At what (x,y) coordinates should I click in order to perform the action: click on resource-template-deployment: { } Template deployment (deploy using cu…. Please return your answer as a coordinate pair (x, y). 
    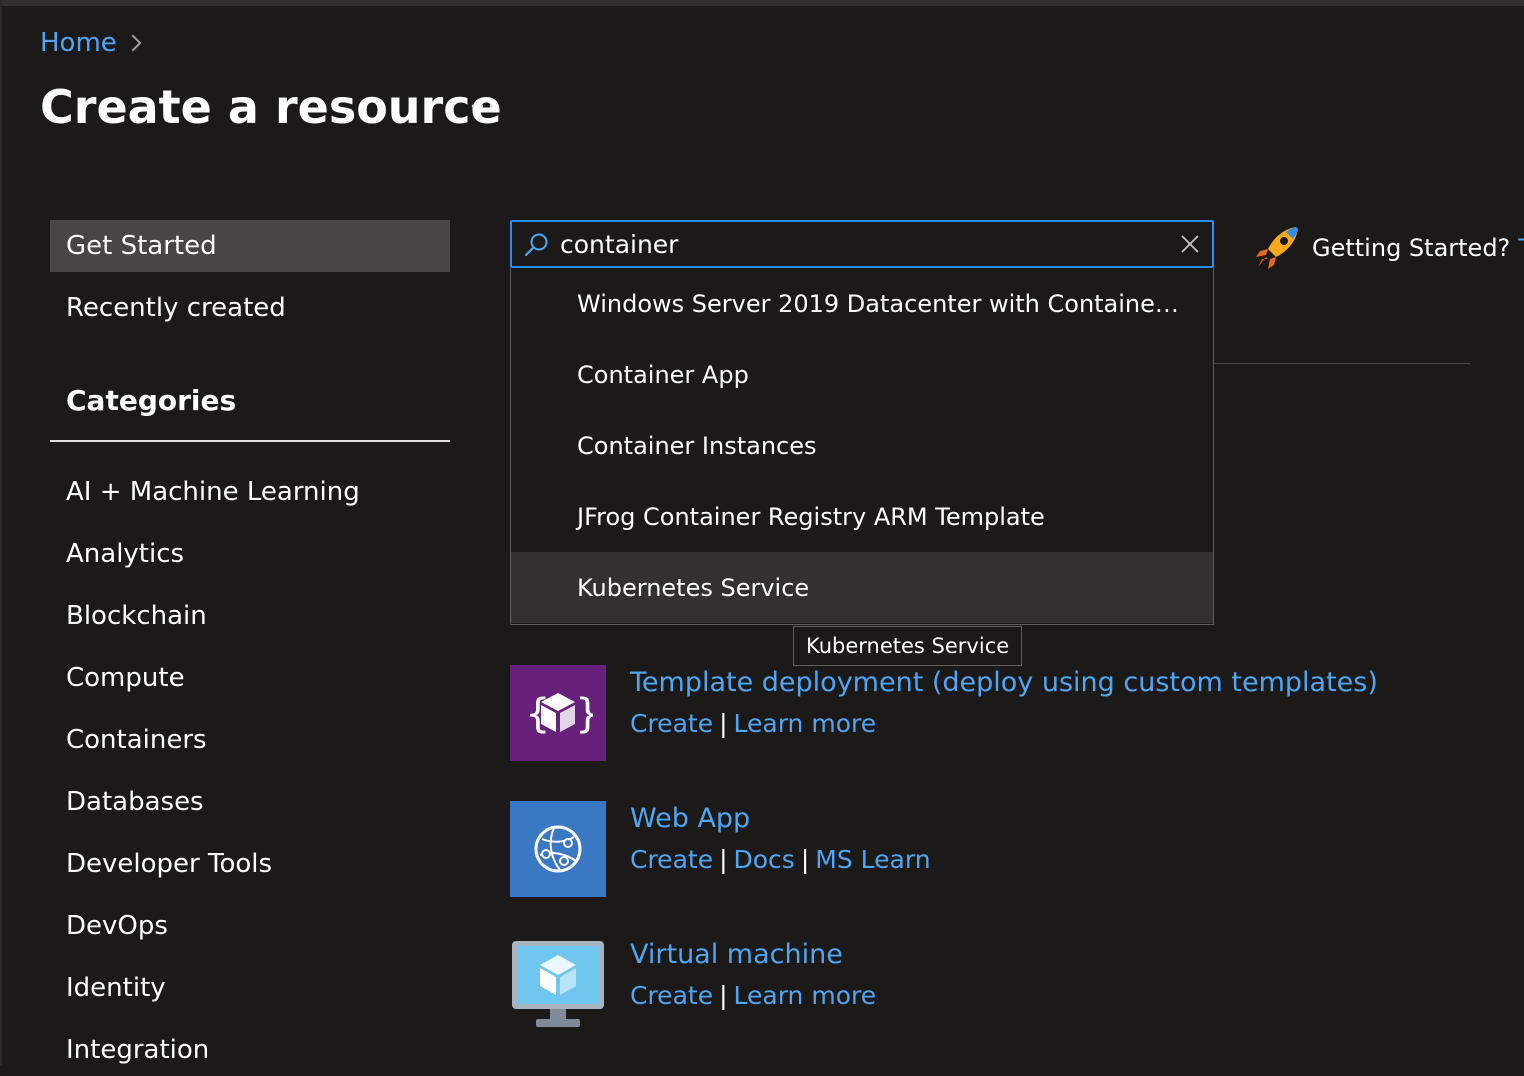
    Looking at the image, I should click on (960, 713).